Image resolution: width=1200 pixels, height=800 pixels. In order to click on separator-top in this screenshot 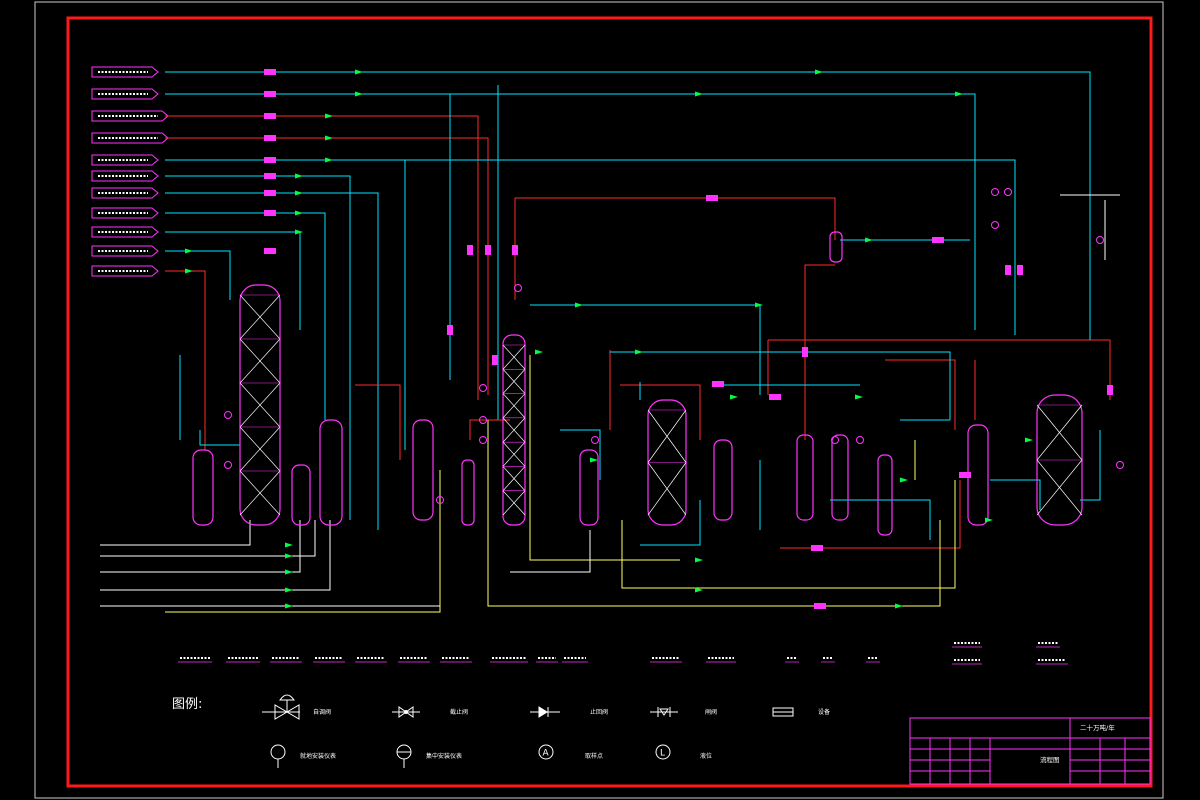, I will do `click(836, 247)`.